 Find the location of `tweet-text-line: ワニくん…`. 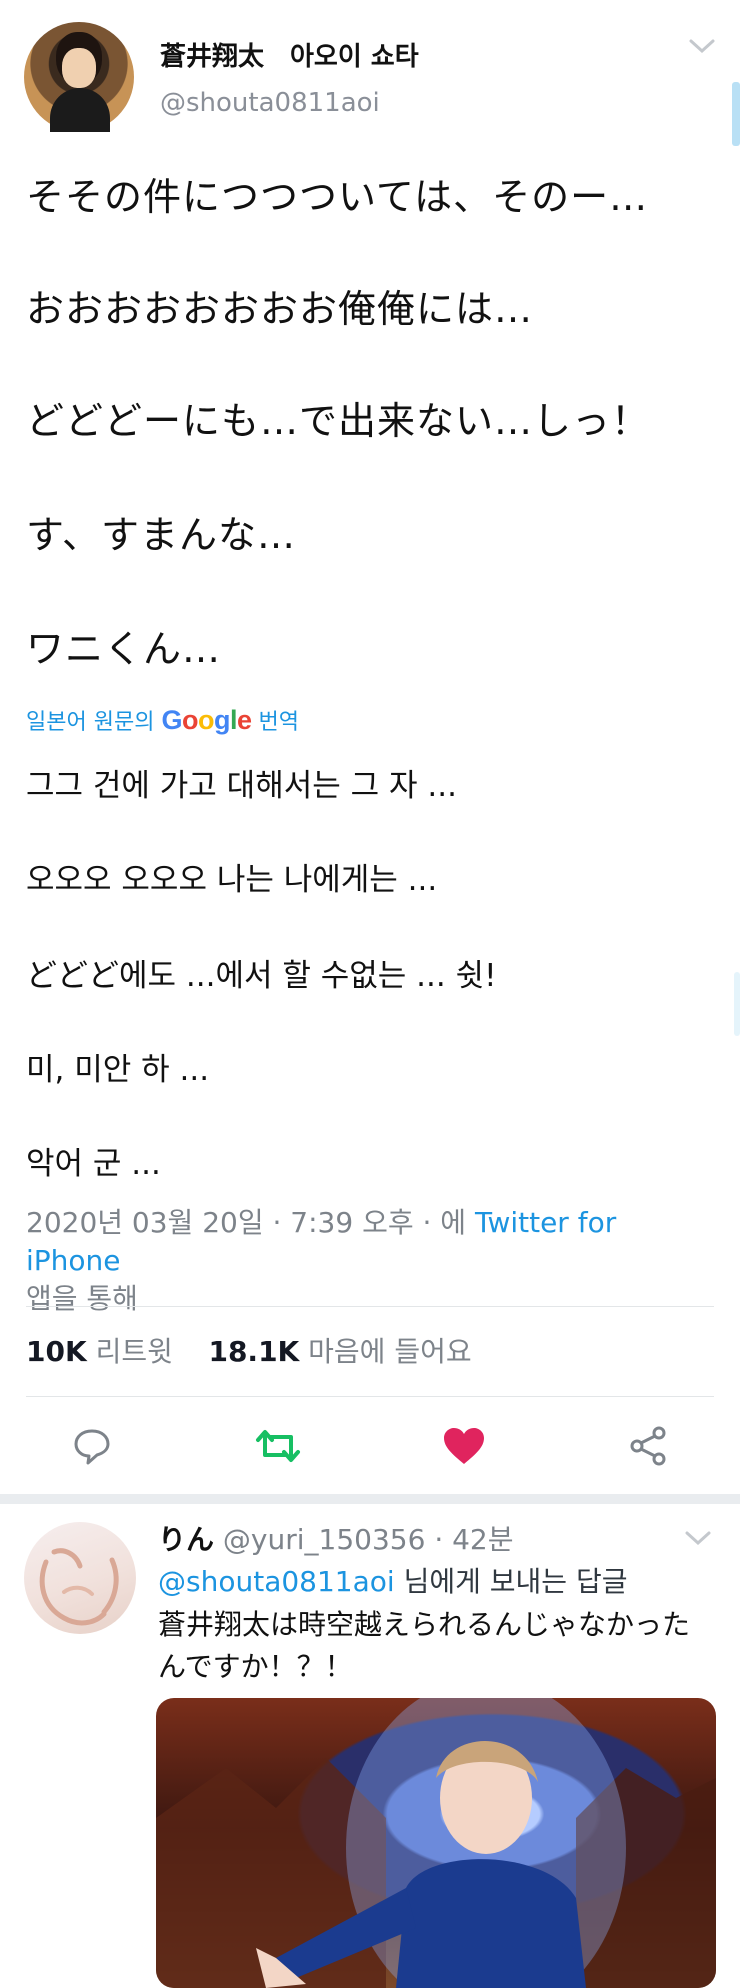

tweet-text-line: ワニくん… is located at coordinates (124, 649).